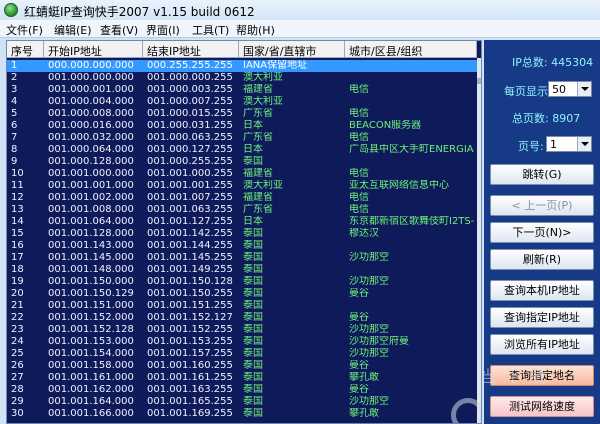 Image resolution: width=600 pixels, height=424 pixels. I want to click on cell-start-ip: 001.001.150.129, so click(91, 293).